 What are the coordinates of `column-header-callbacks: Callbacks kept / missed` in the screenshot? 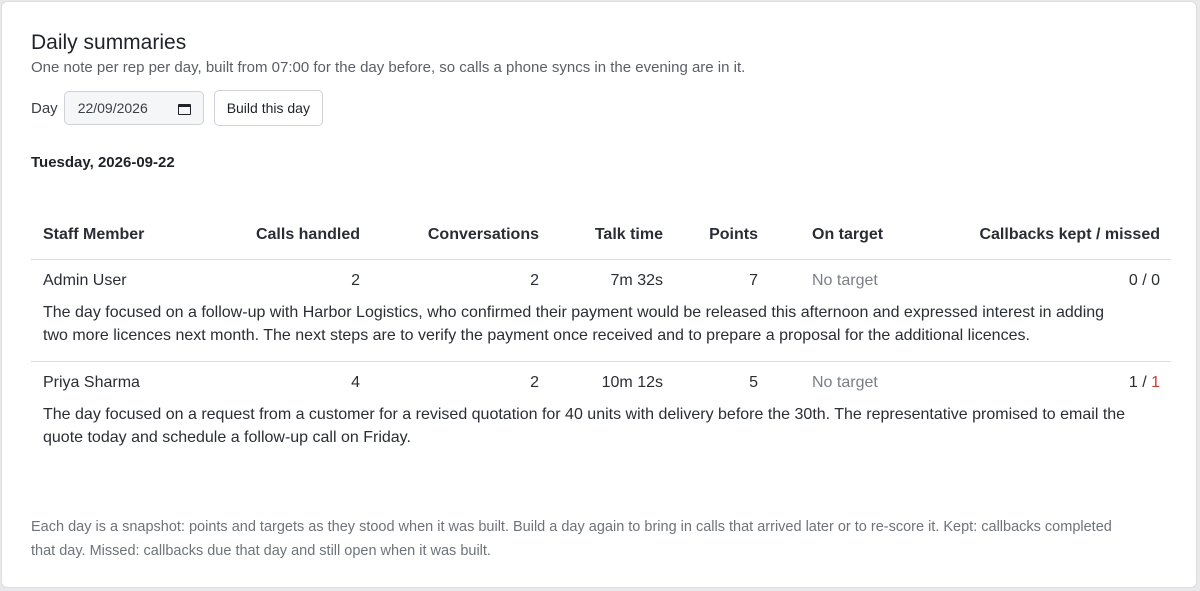 It's located at (1069, 234).